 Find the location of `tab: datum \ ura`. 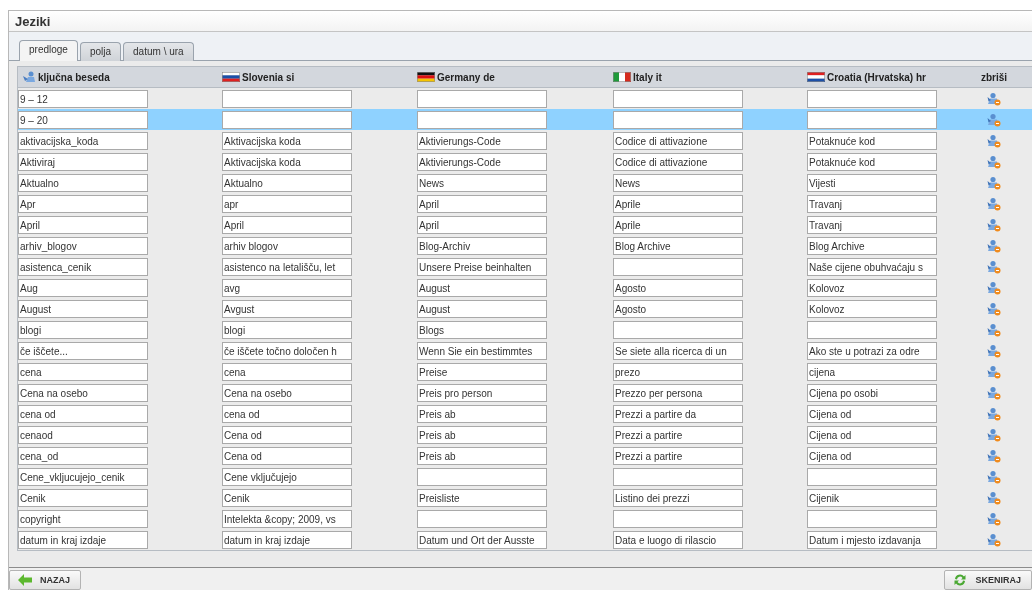

tab: datum \ ura is located at coordinates (158, 51).